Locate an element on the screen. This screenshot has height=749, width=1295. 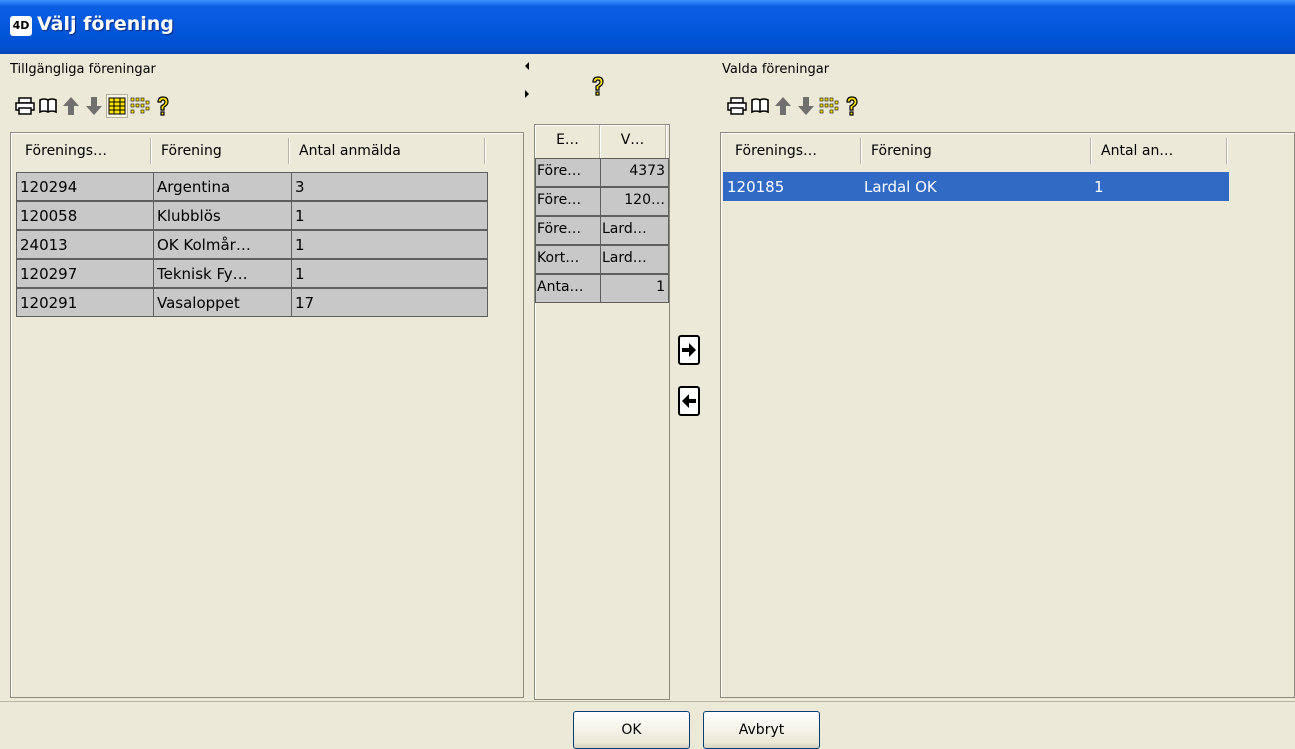
remove-selected-button is located at coordinates (689, 401).